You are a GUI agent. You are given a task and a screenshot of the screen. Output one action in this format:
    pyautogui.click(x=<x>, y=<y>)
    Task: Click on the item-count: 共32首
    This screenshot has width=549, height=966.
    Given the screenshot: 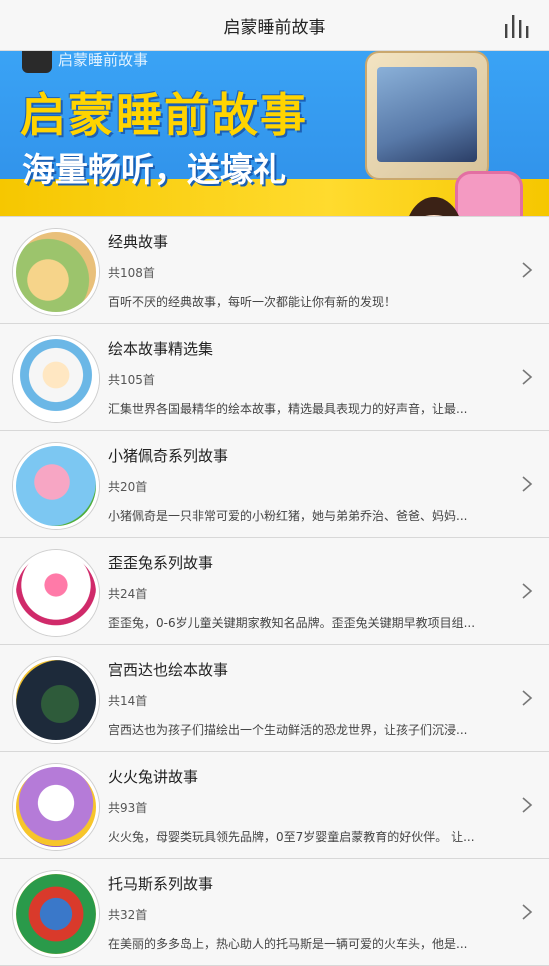 What is the action you would take?
    pyautogui.click(x=128, y=915)
    